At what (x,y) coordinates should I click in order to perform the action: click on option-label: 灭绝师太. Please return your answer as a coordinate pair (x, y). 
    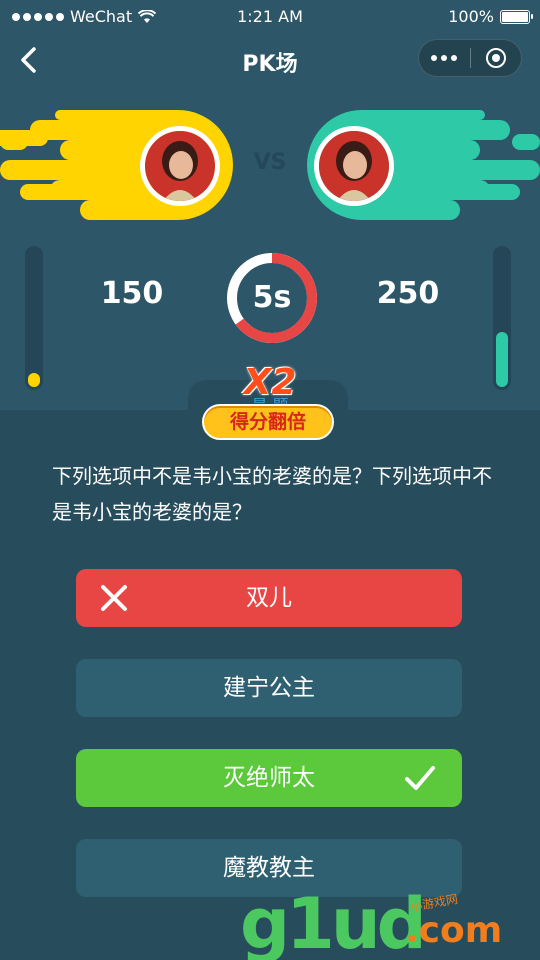
    Looking at the image, I should click on (269, 778).